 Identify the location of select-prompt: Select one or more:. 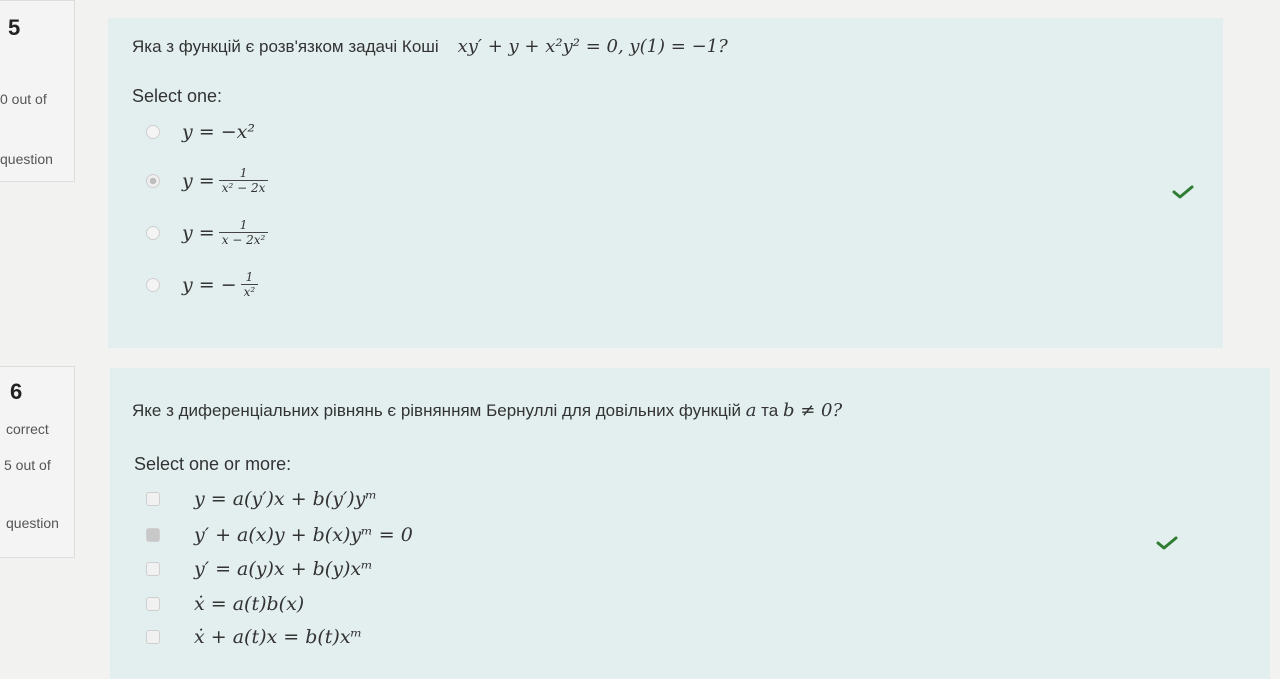
(213, 464).